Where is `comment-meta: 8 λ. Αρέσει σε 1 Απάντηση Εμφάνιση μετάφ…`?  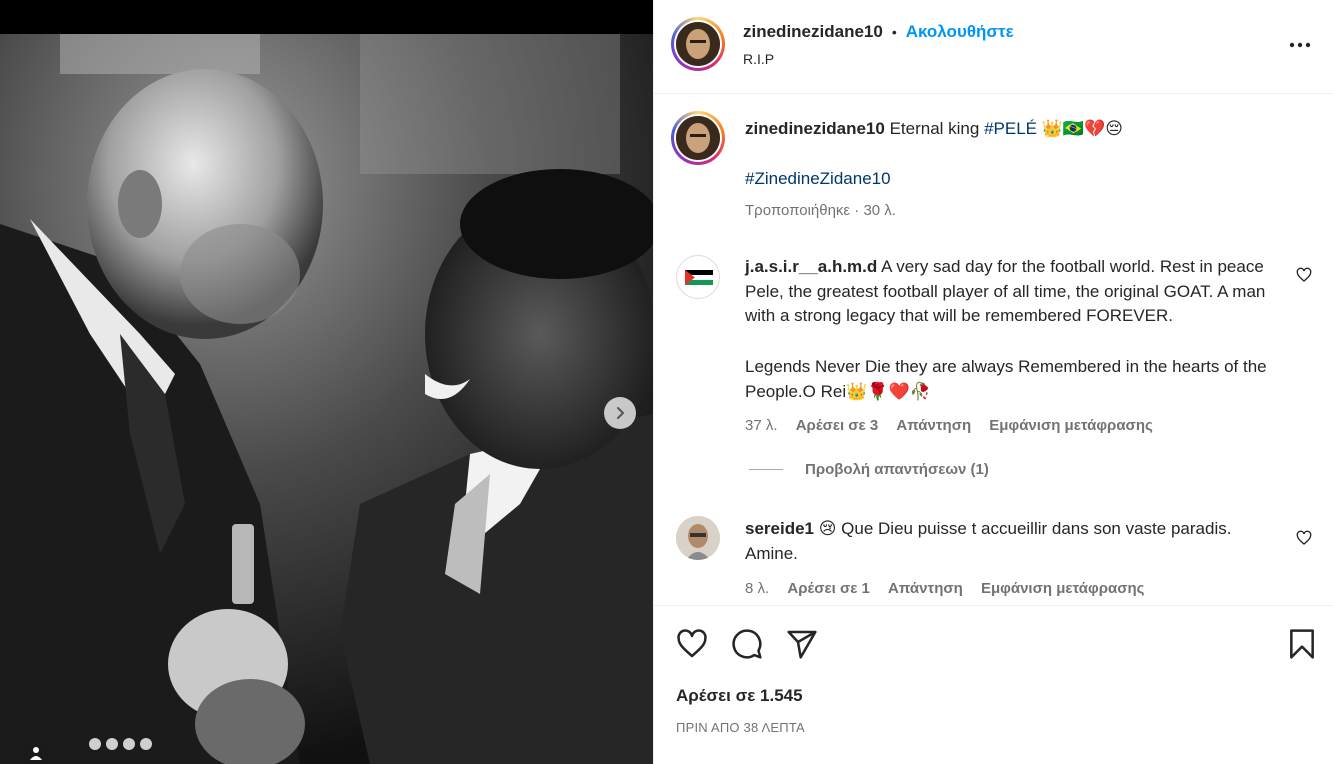 comment-meta: 8 λ. Αρέσει σε 1 Απάντηση Εμφάνιση μετάφ… is located at coordinates (951, 588).